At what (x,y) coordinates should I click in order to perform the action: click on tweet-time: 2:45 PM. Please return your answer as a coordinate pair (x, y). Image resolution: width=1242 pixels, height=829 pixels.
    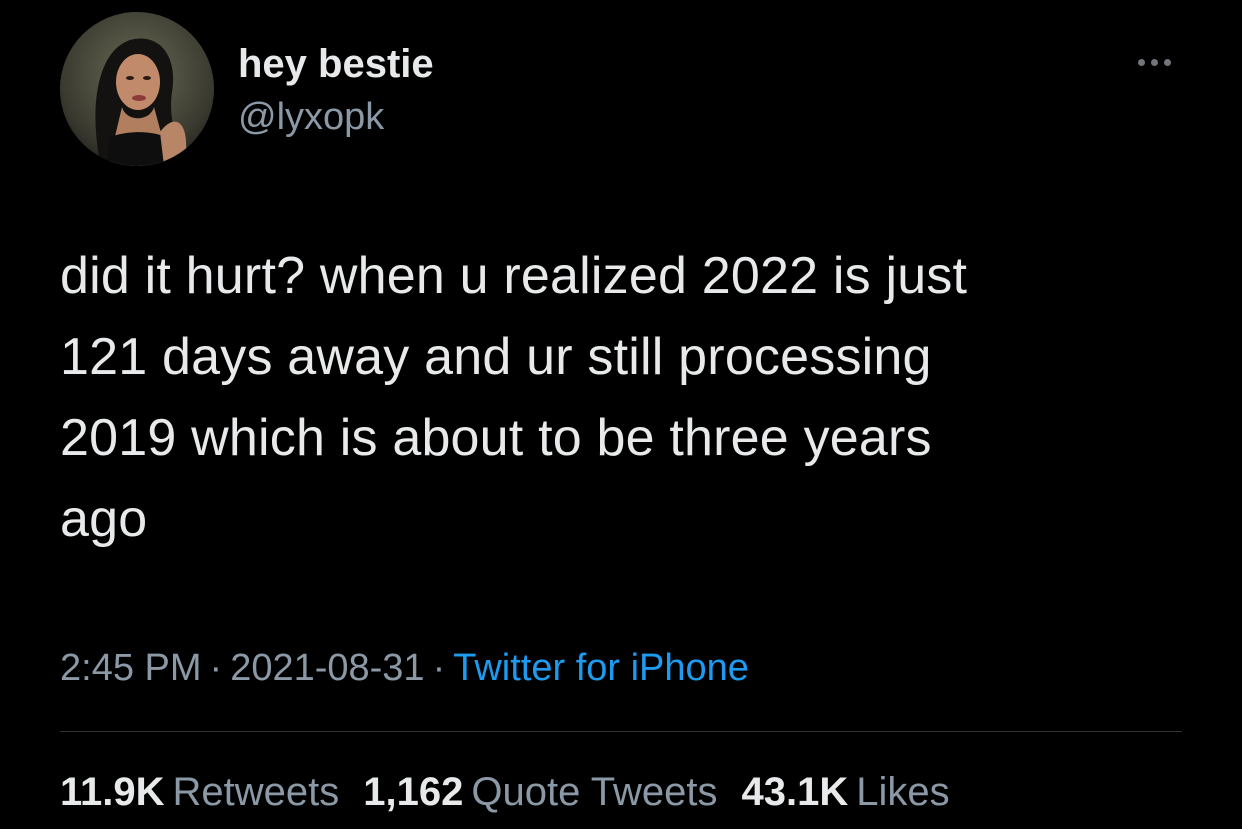
    Looking at the image, I should click on (131, 668).